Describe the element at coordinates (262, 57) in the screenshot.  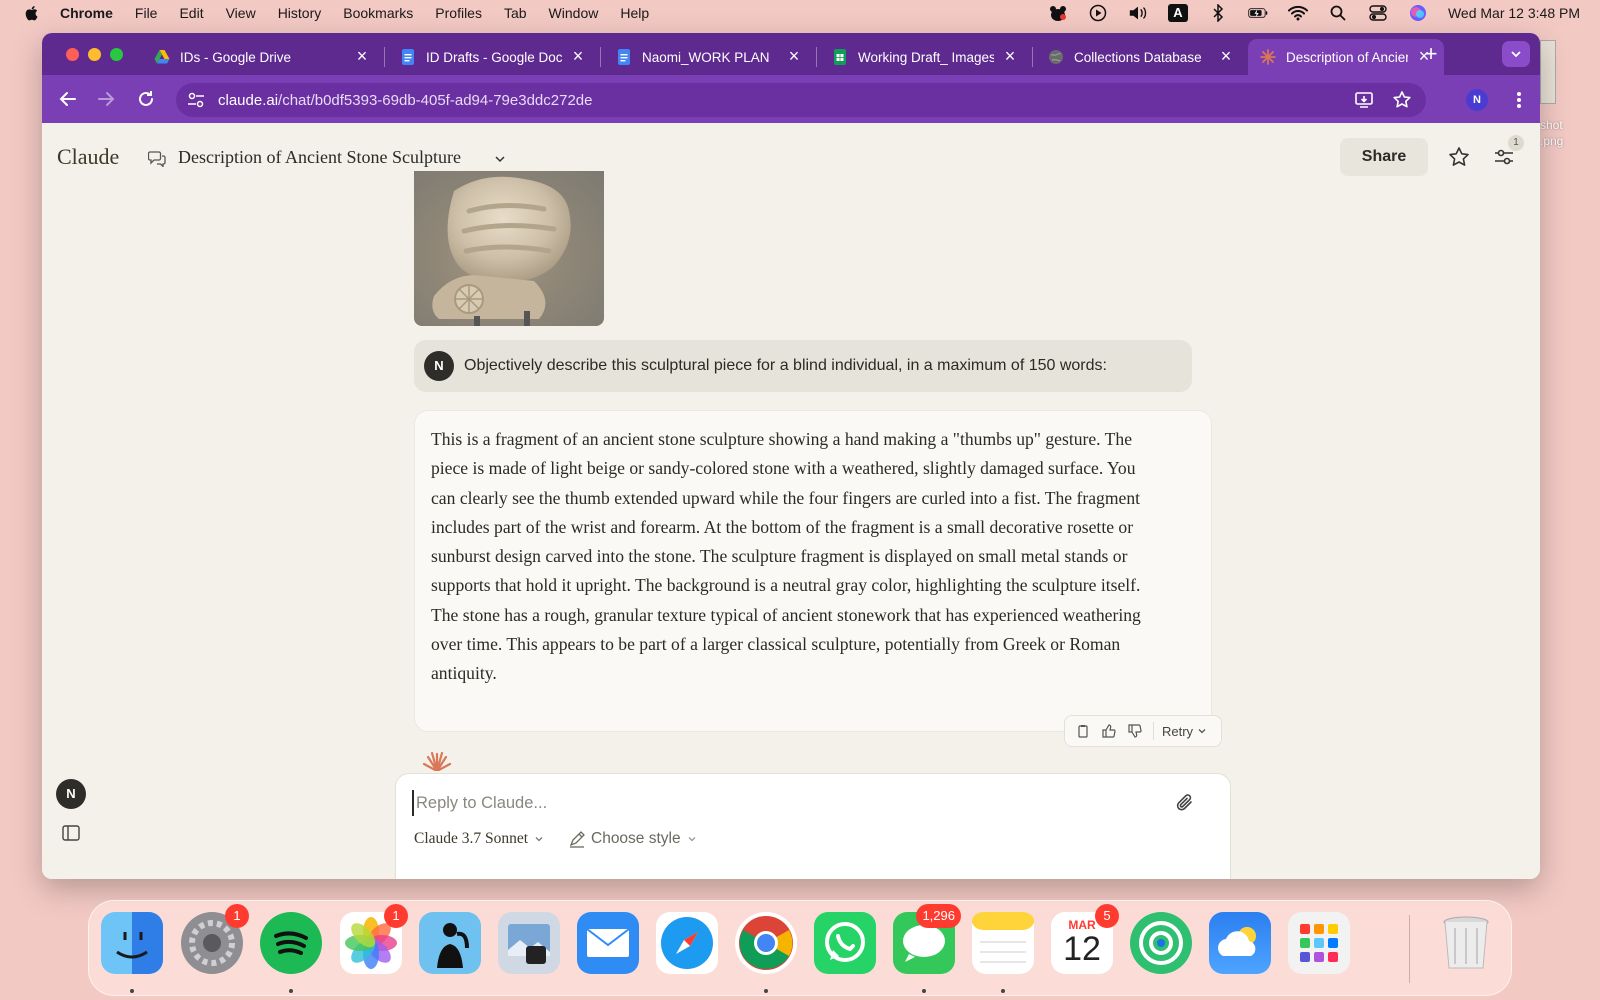
I see `tab-ids-google-drive: IDs - Google Drive ×` at that location.